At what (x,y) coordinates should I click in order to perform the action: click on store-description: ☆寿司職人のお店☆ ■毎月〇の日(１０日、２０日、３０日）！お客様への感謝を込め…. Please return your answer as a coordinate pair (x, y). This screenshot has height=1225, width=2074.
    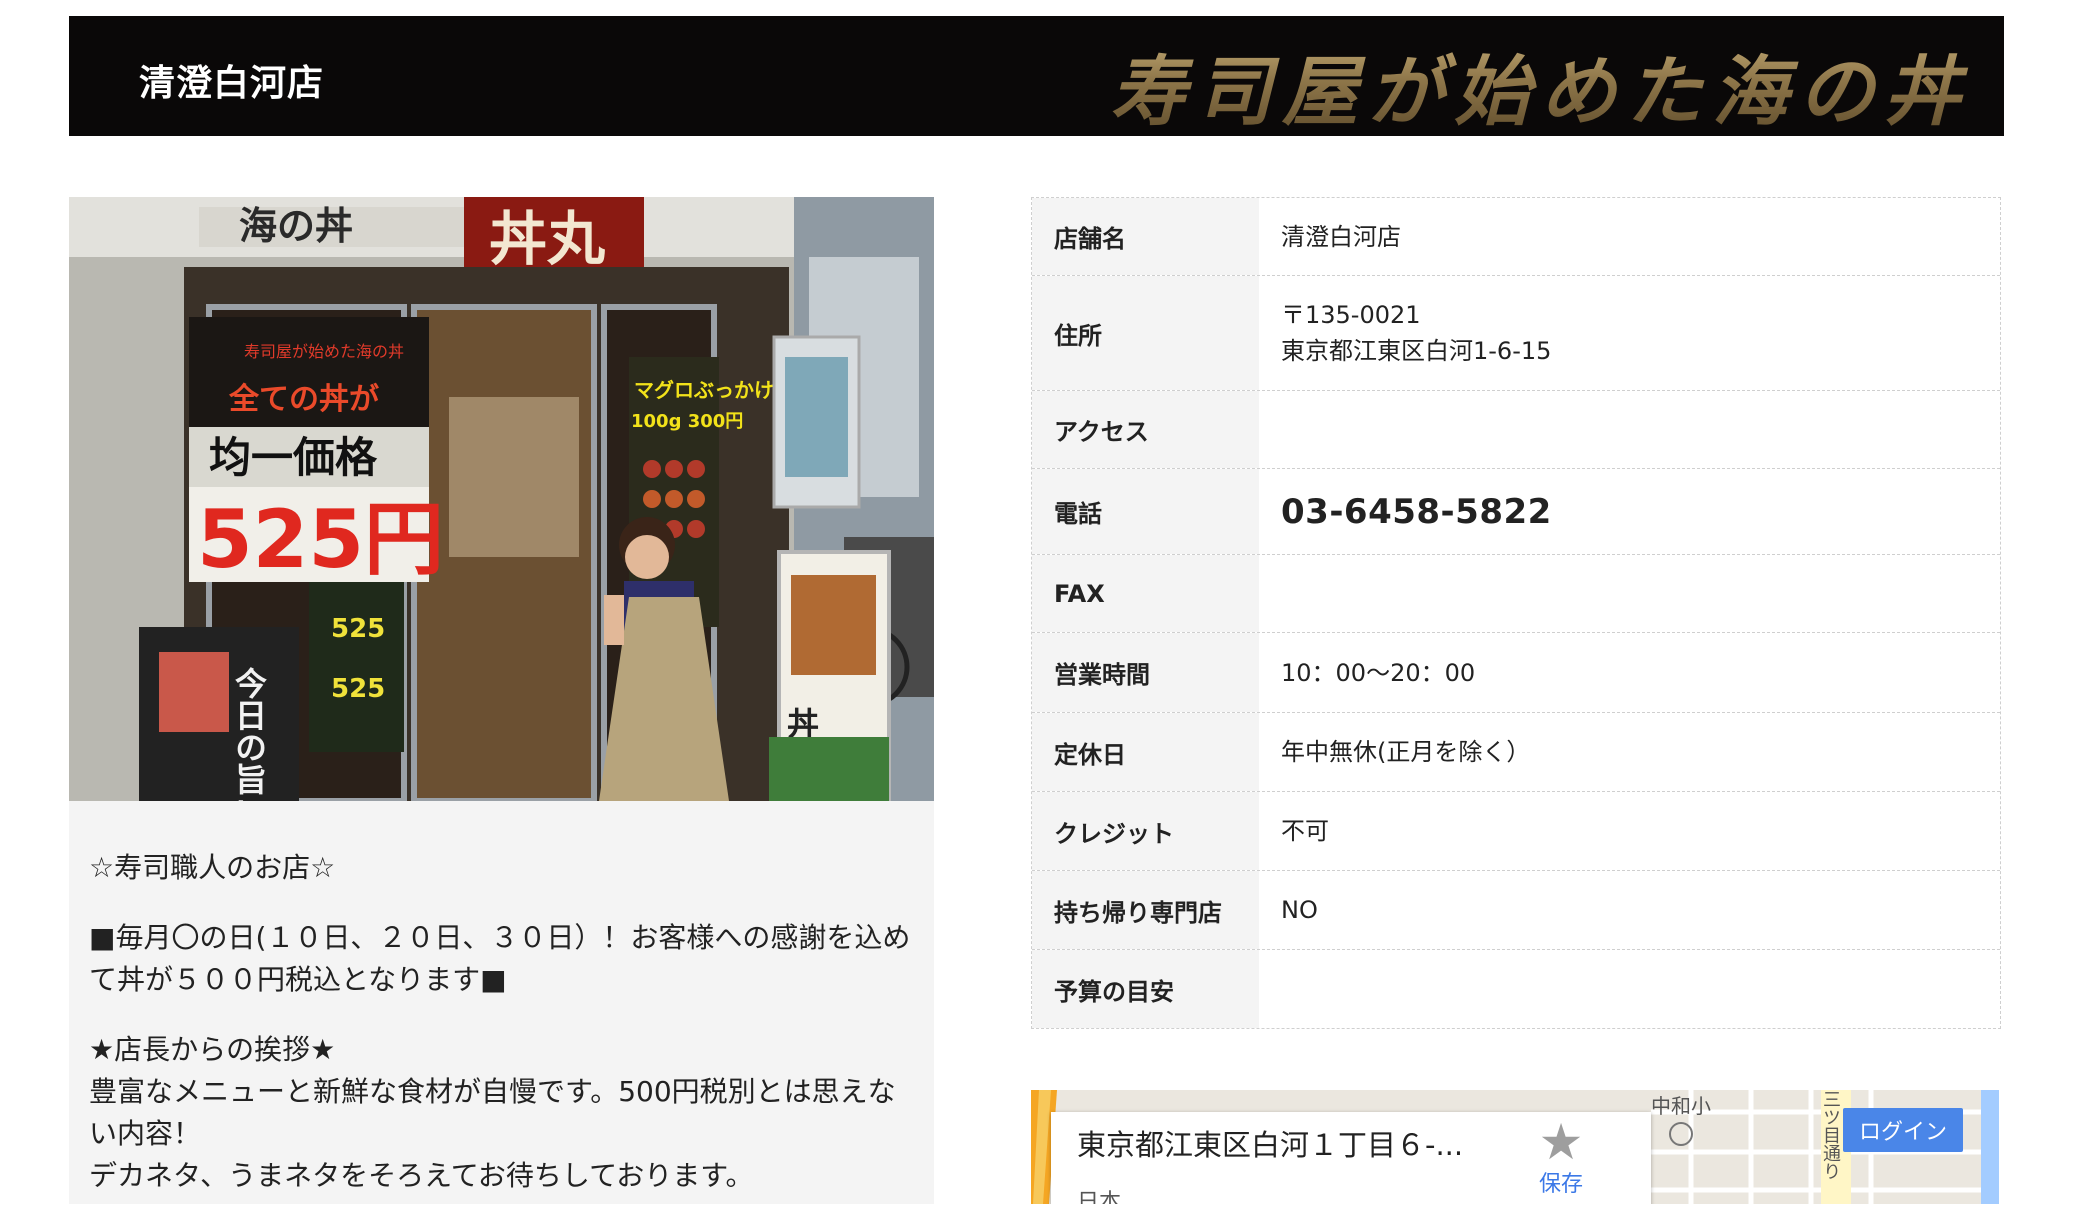
    Looking at the image, I should click on (504, 1036).